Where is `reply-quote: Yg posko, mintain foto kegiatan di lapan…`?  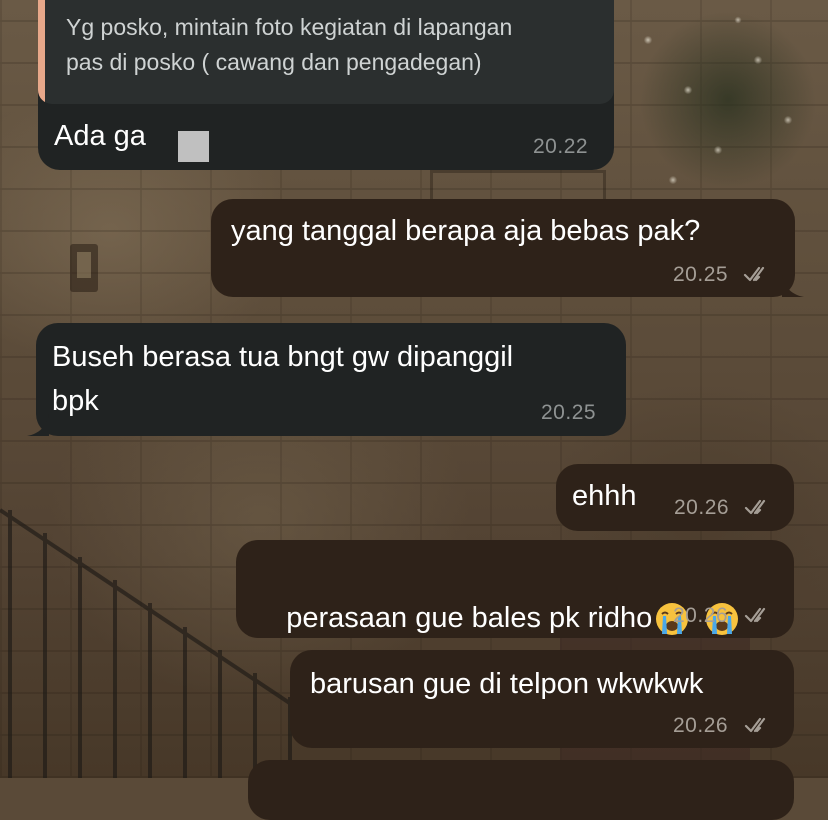 reply-quote: Yg posko, mintain foto kegiatan di lapan… is located at coordinates (326, 52).